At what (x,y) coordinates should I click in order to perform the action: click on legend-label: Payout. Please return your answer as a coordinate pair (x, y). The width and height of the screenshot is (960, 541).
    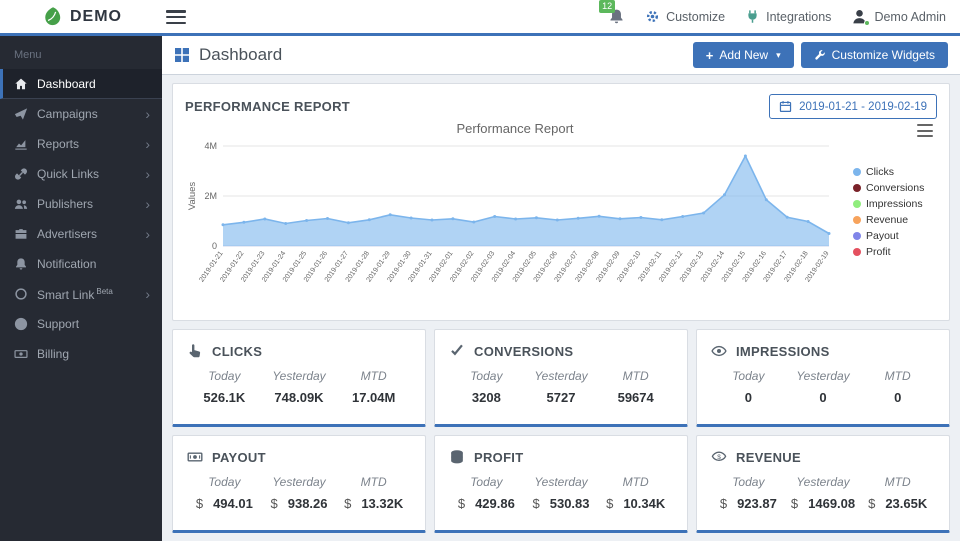
    Looking at the image, I should click on (882, 236).